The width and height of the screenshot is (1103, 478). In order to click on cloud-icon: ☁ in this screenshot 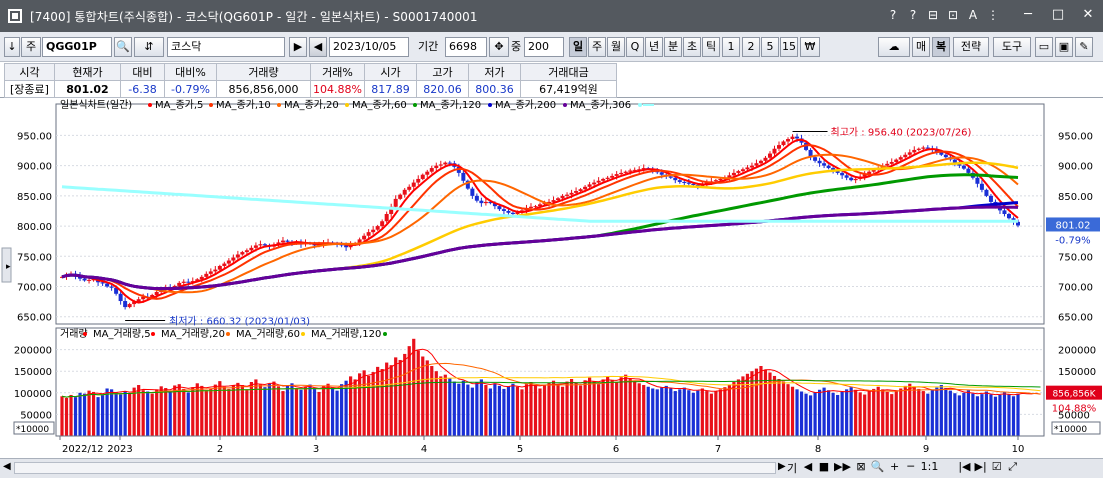, I will do `click(894, 47)`.